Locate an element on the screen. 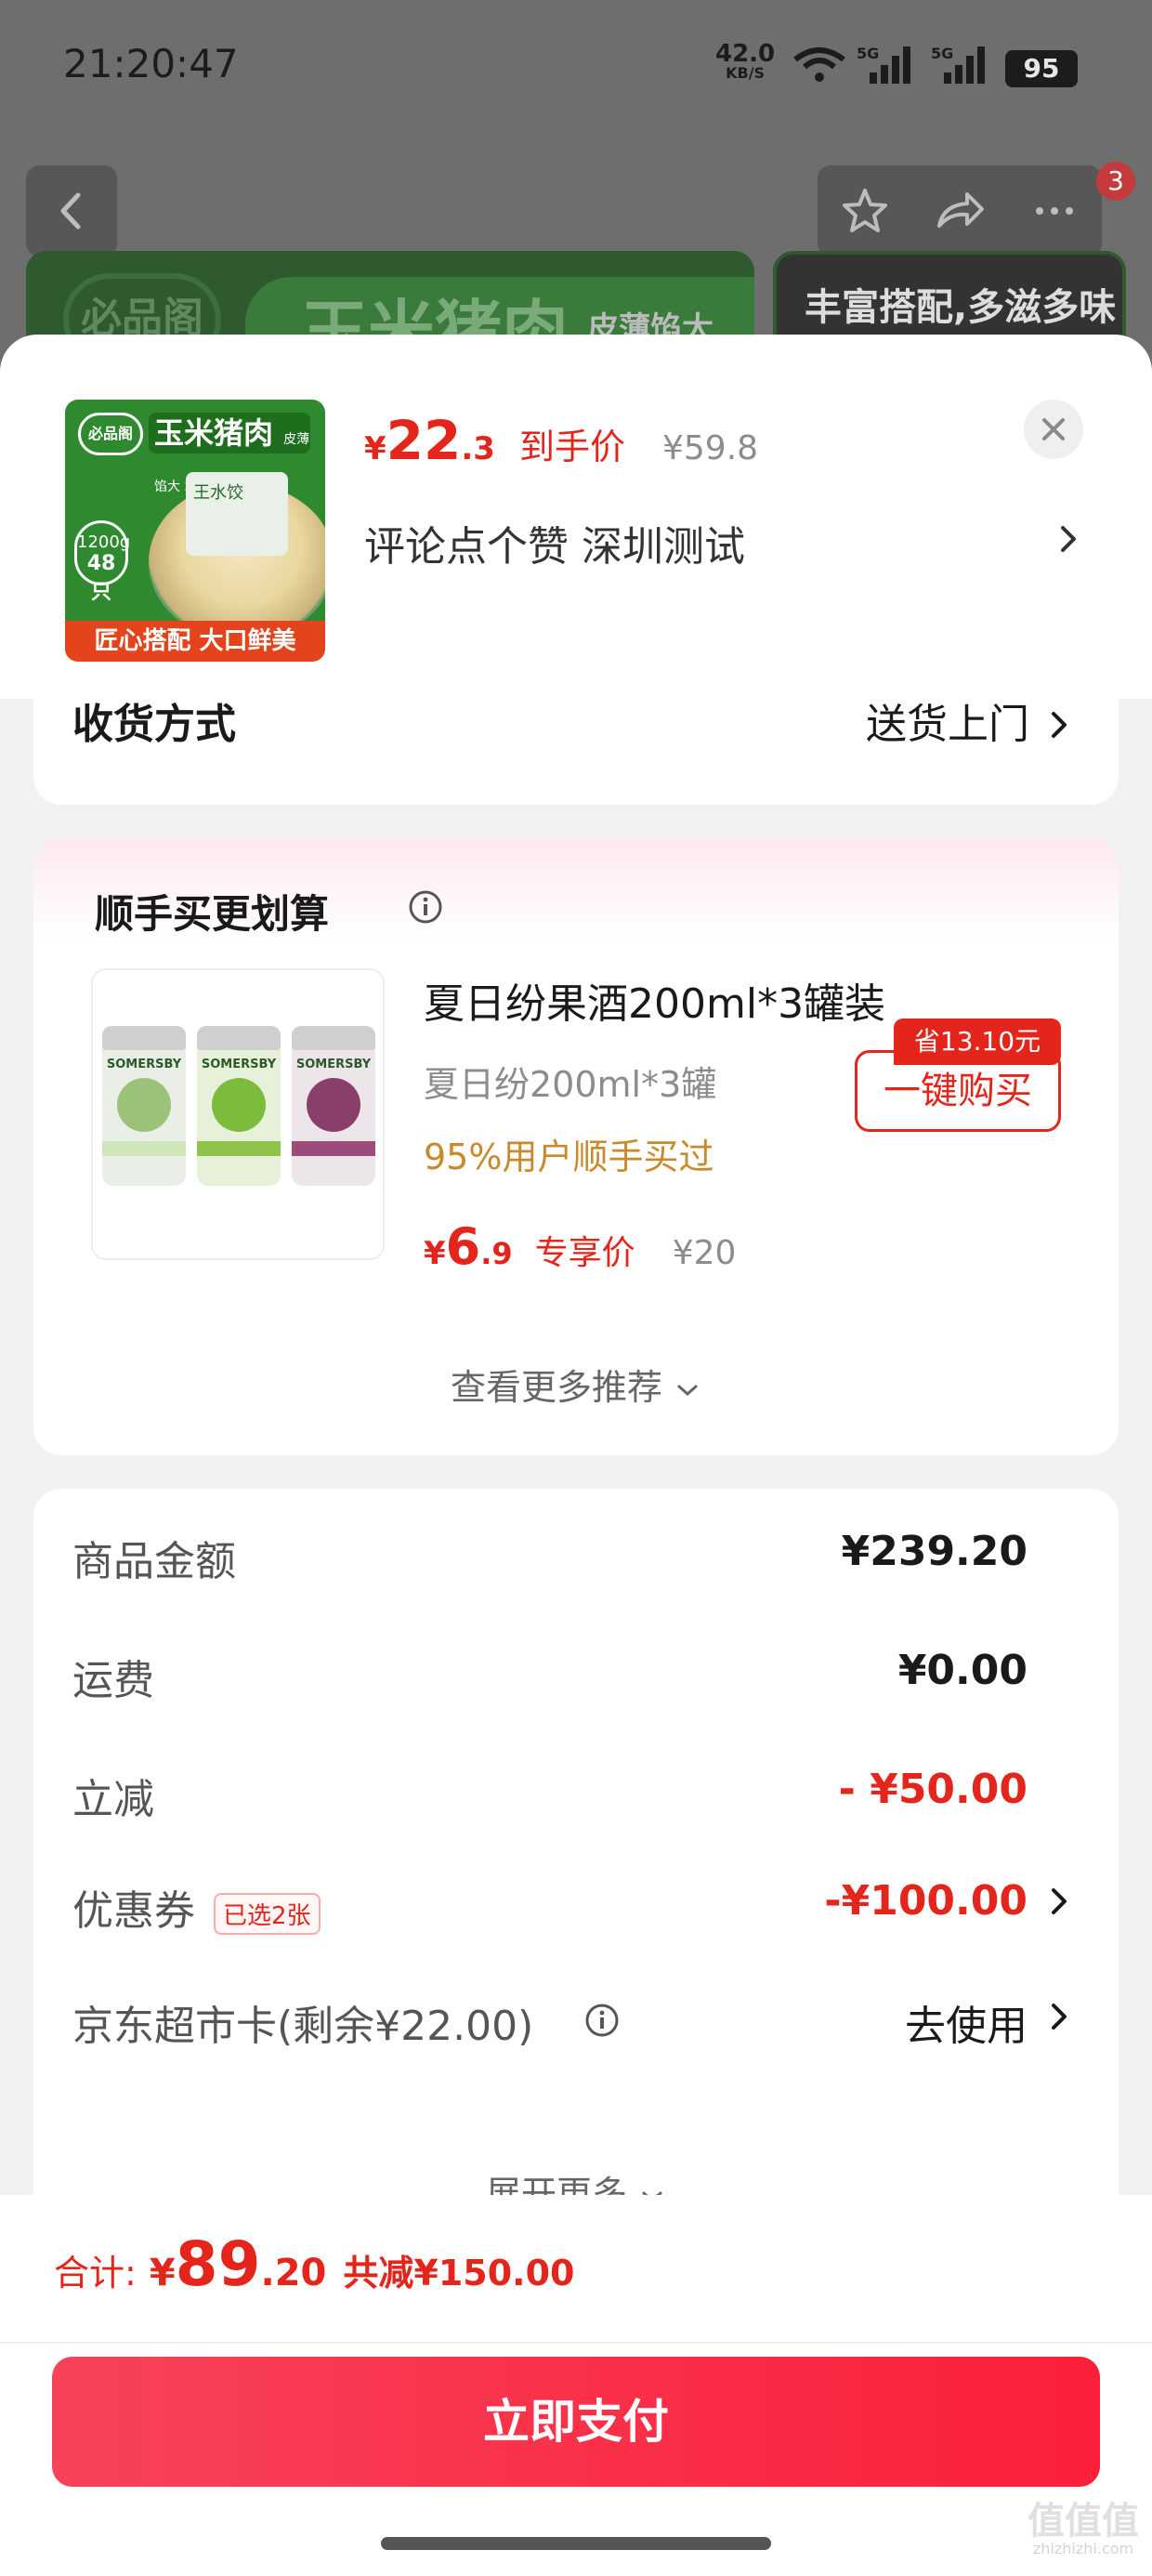  total-saving: 共减¥150.00 is located at coordinates (459, 2273).